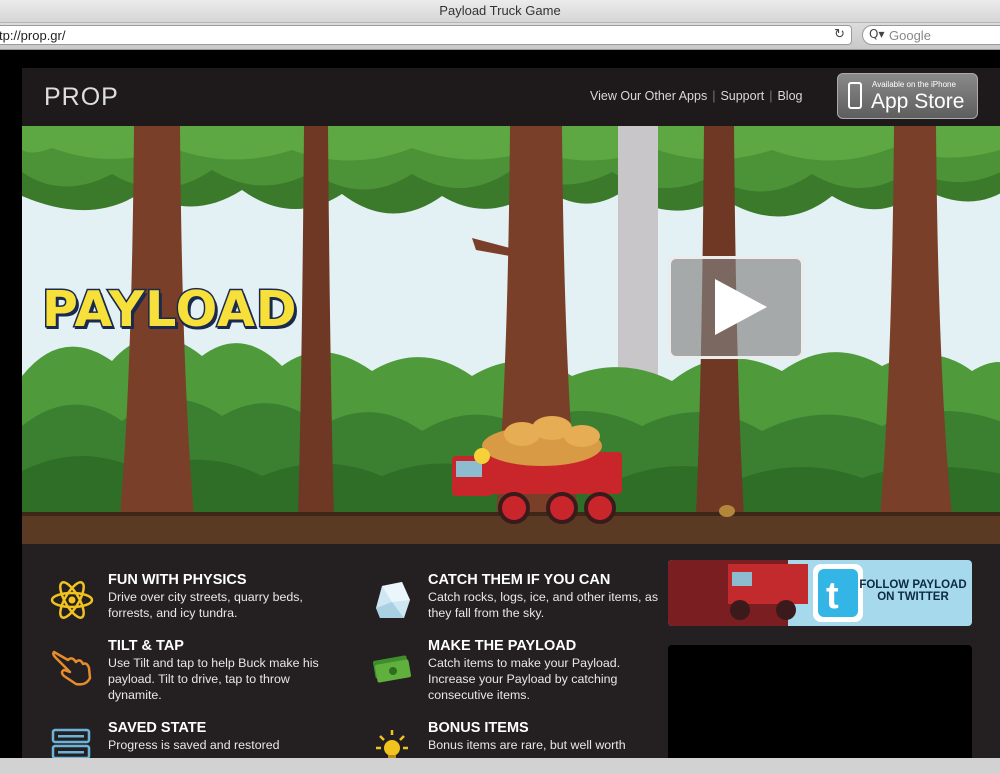 This screenshot has width=1000, height=774. I want to click on search-icon: Q▾, so click(877, 34).